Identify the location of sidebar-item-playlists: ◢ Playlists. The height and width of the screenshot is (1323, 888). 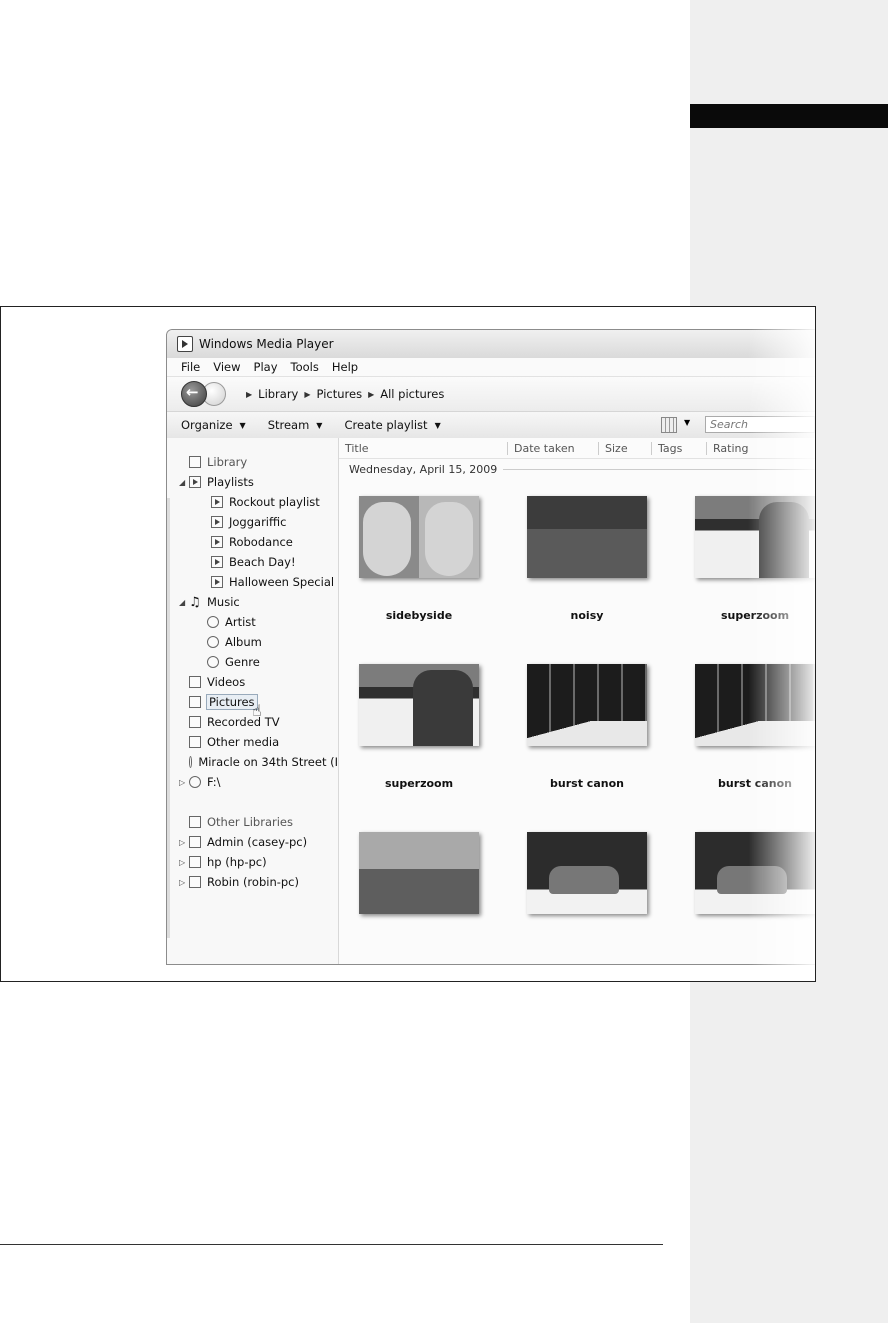
(252, 482).